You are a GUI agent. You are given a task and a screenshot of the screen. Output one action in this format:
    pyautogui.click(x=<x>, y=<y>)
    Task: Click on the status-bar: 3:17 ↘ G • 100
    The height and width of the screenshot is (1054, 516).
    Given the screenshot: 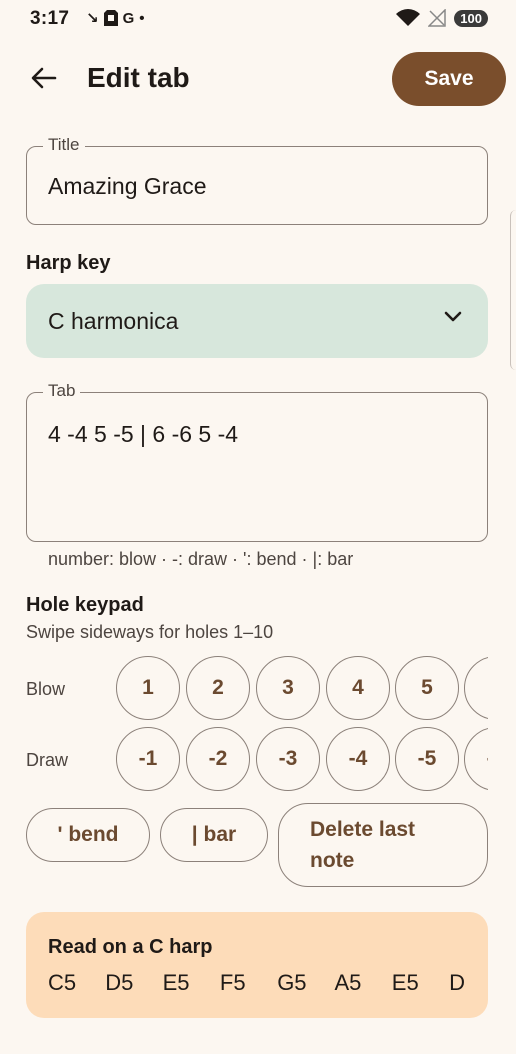 What is the action you would take?
    pyautogui.click(x=258, y=20)
    